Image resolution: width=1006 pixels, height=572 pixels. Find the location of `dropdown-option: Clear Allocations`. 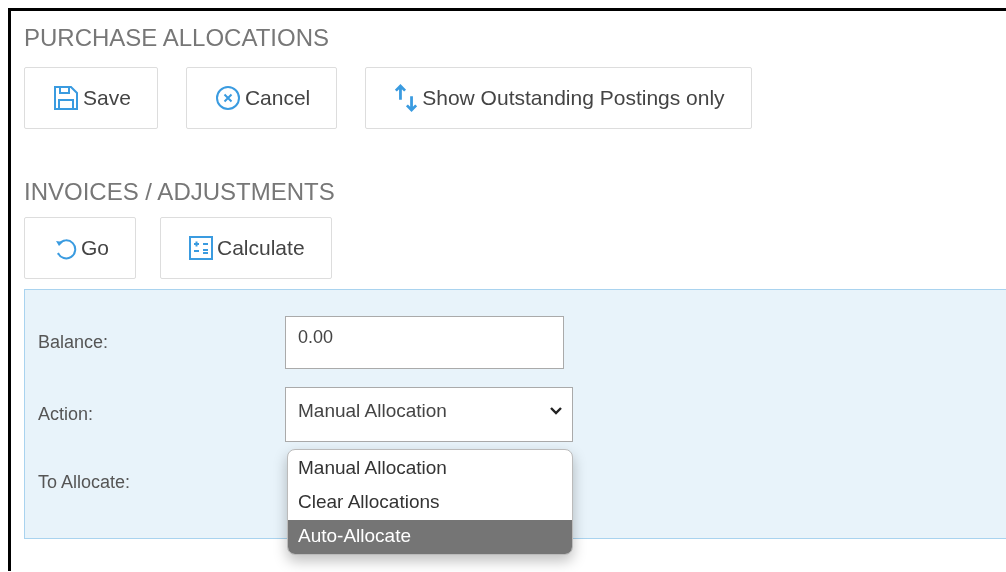

dropdown-option: Clear Allocations is located at coordinates (430, 502).